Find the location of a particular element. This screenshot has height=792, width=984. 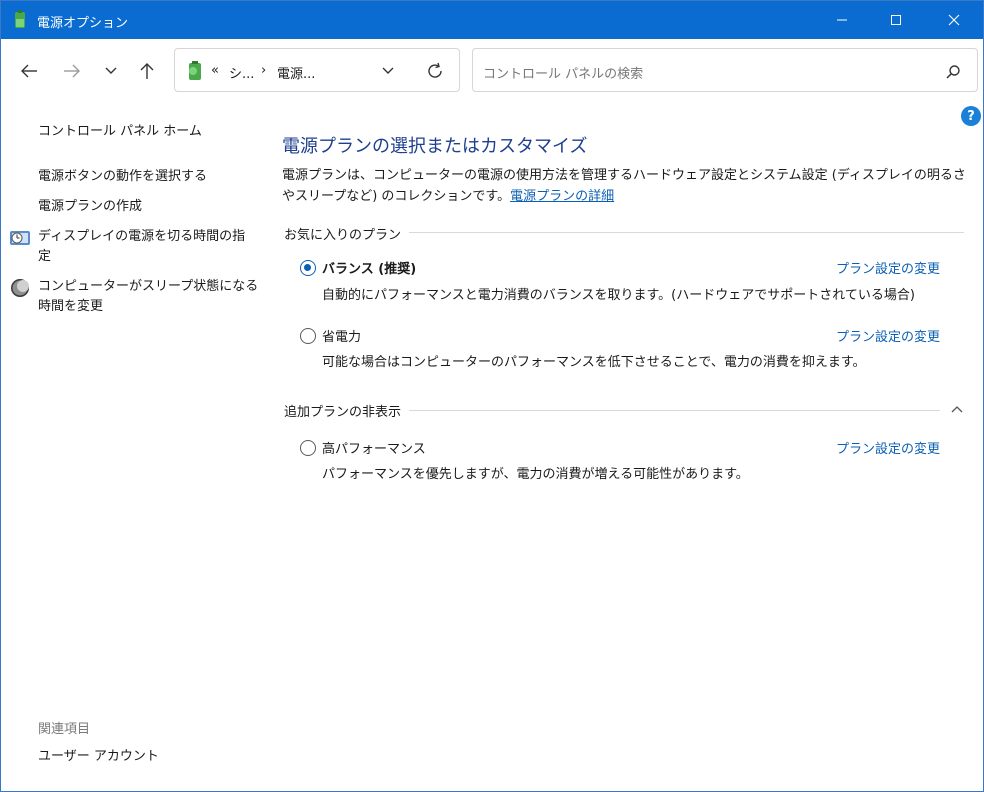

plan-high-performance-settings-link: プラン設定の変更 is located at coordinates (888, 447).